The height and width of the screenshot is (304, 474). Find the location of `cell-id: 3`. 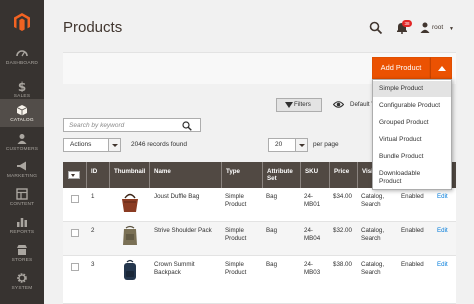

cell-id: 3 is located at coordinates (93, 264).